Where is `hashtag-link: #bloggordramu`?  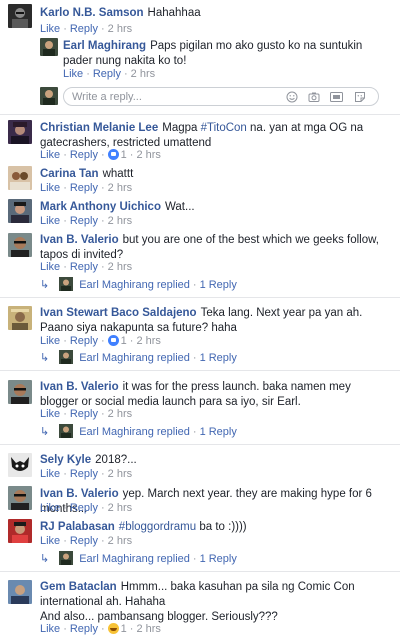 hashtag-link: #bloggordramu is located at coordinates (157, 527).